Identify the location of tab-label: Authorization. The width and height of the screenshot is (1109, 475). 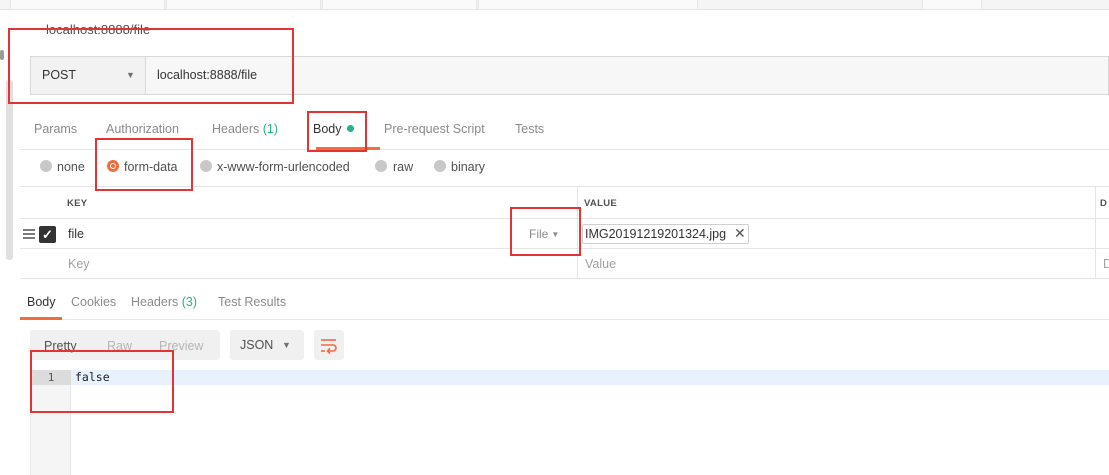
(142, 129).